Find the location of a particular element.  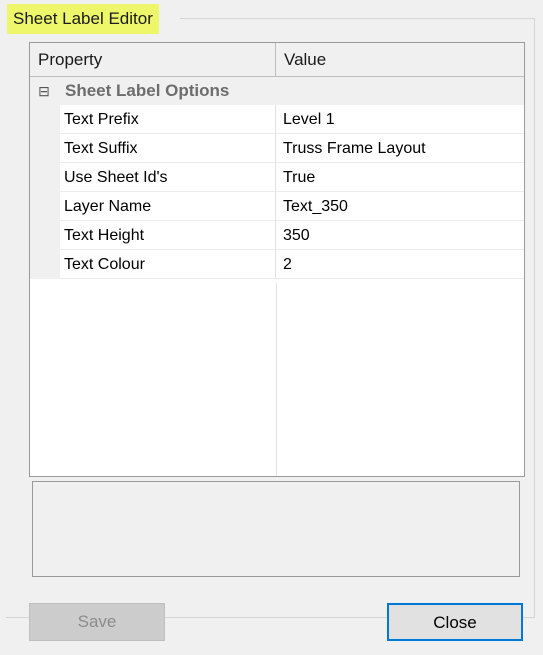

property-value: 2 is located at coordinates (400, 264).